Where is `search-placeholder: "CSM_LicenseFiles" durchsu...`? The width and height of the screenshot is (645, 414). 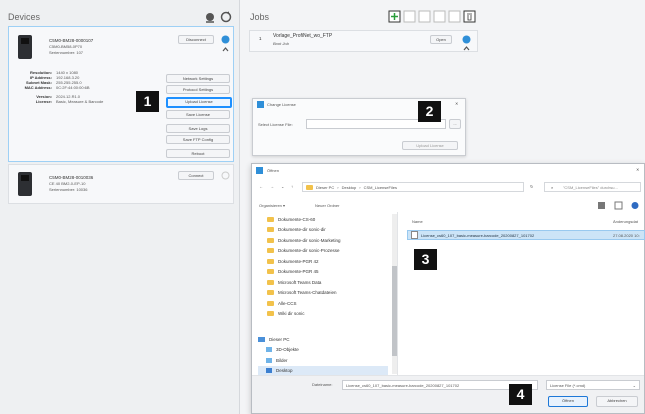 search-placeholder: "CSM_LicenseFiles" durchsu... is located at coordinates (590, 187).